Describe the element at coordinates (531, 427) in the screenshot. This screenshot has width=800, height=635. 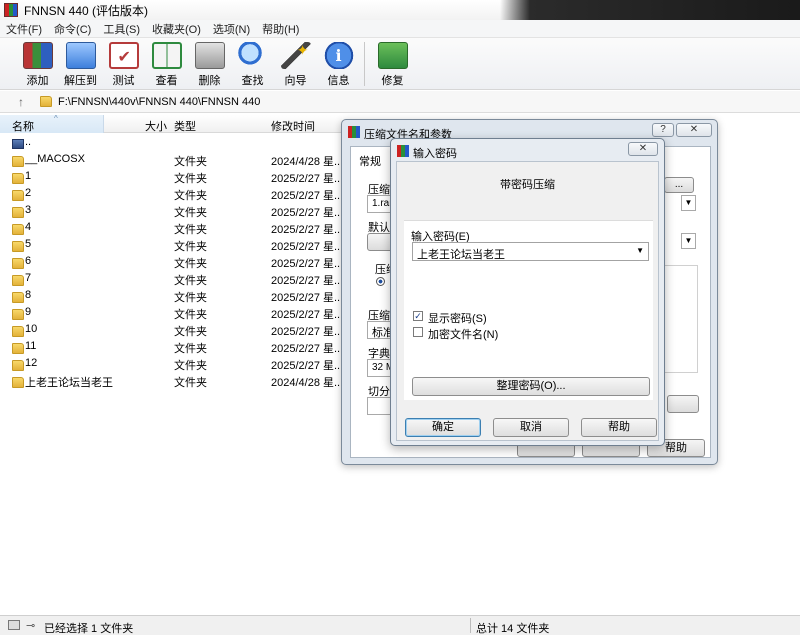
I see `cancel-button: 取消` at that location.